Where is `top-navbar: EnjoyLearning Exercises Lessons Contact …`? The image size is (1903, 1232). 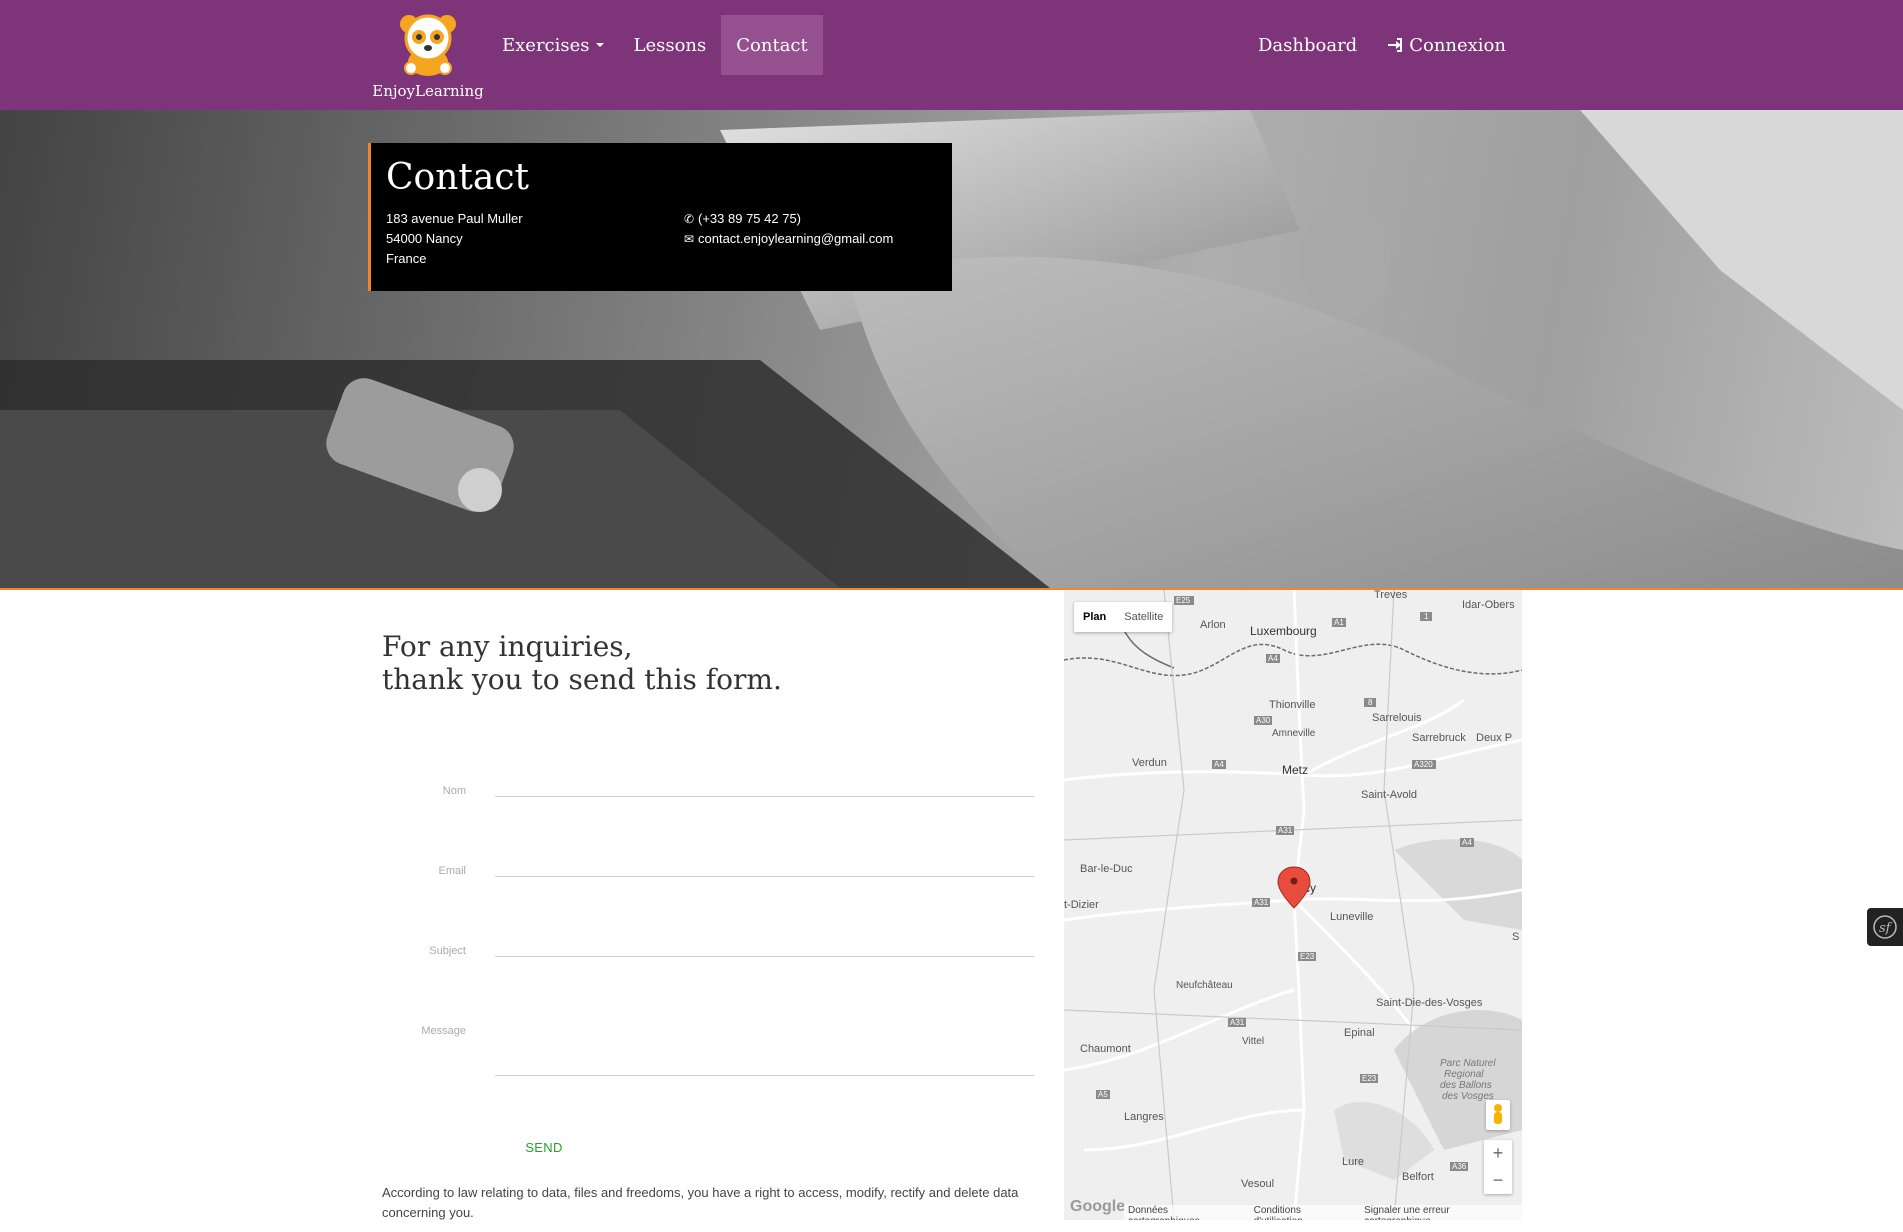
top-navbar: EnjoyLearning Exercises Lessons Contact … is located at coordinates (951, 55).